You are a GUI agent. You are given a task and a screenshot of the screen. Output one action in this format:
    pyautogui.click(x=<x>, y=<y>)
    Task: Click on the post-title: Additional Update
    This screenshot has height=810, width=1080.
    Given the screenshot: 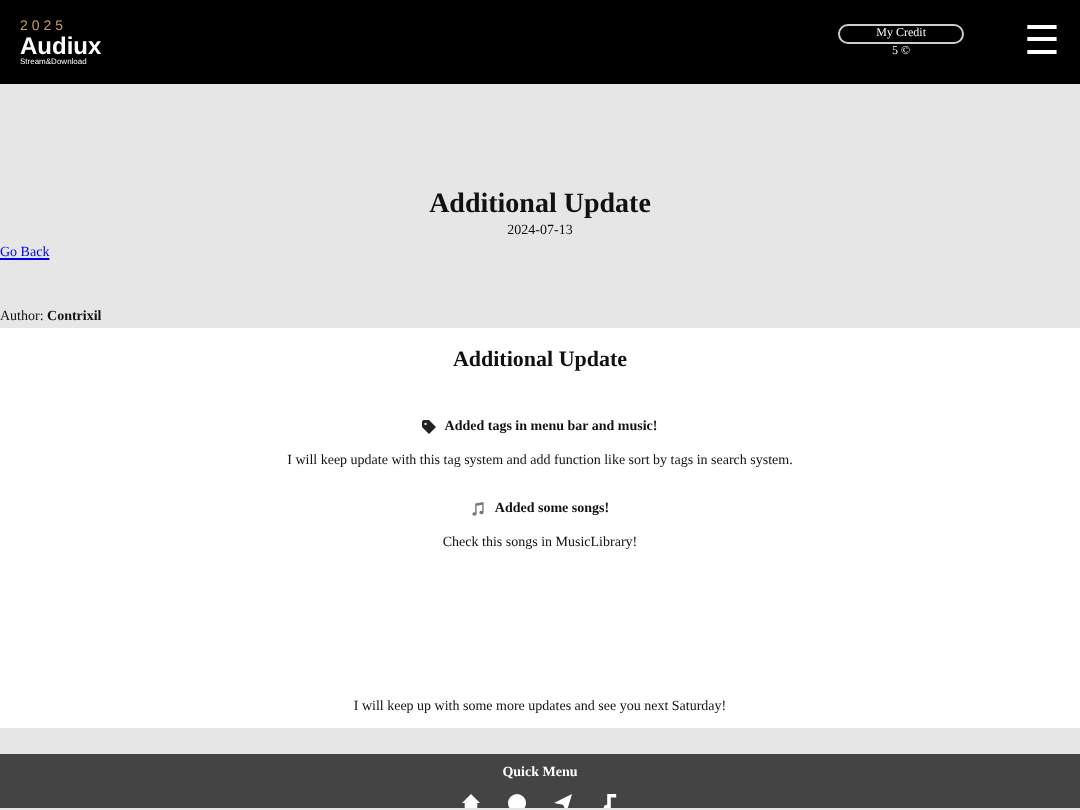 What is the action you would take?
    pyautogui.click(x=540, y=206)
    